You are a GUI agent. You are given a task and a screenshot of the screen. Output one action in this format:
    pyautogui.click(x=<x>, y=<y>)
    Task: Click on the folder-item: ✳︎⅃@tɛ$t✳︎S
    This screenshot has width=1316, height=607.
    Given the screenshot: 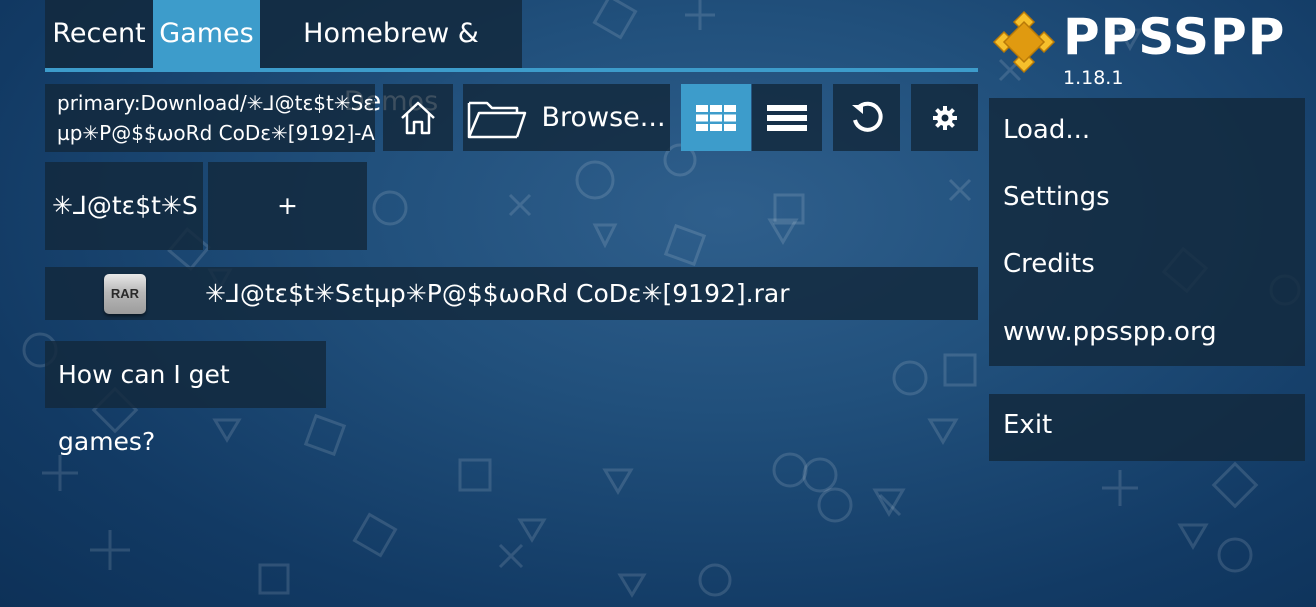 What is the action you would take?
    pyautogui.click(x=124, y=206)
    